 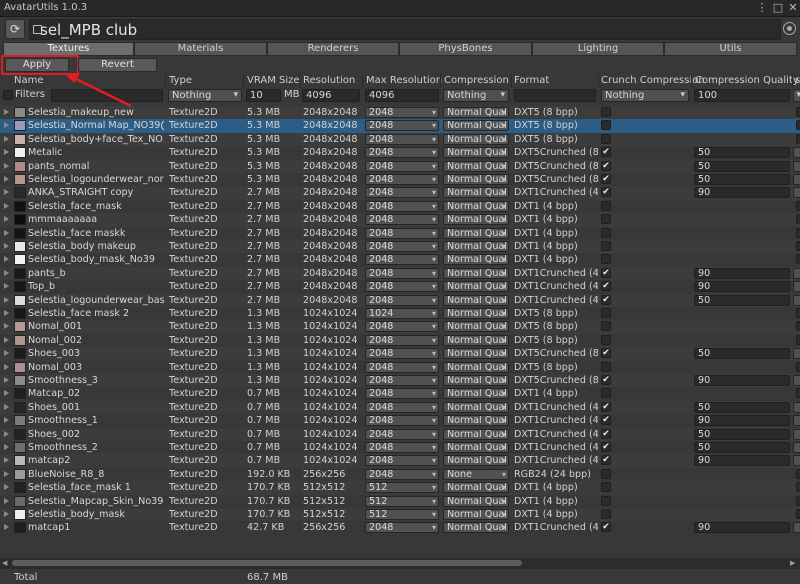 What do you see at coordinates (96, 300) in the screenshot?
I see `texture-name: Selestia_logounderwear_base` at bounding box center [96, 300].